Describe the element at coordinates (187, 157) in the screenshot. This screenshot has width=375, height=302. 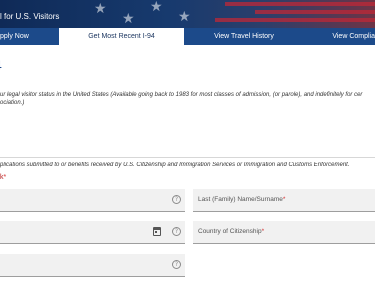
I see `divider` at that location.